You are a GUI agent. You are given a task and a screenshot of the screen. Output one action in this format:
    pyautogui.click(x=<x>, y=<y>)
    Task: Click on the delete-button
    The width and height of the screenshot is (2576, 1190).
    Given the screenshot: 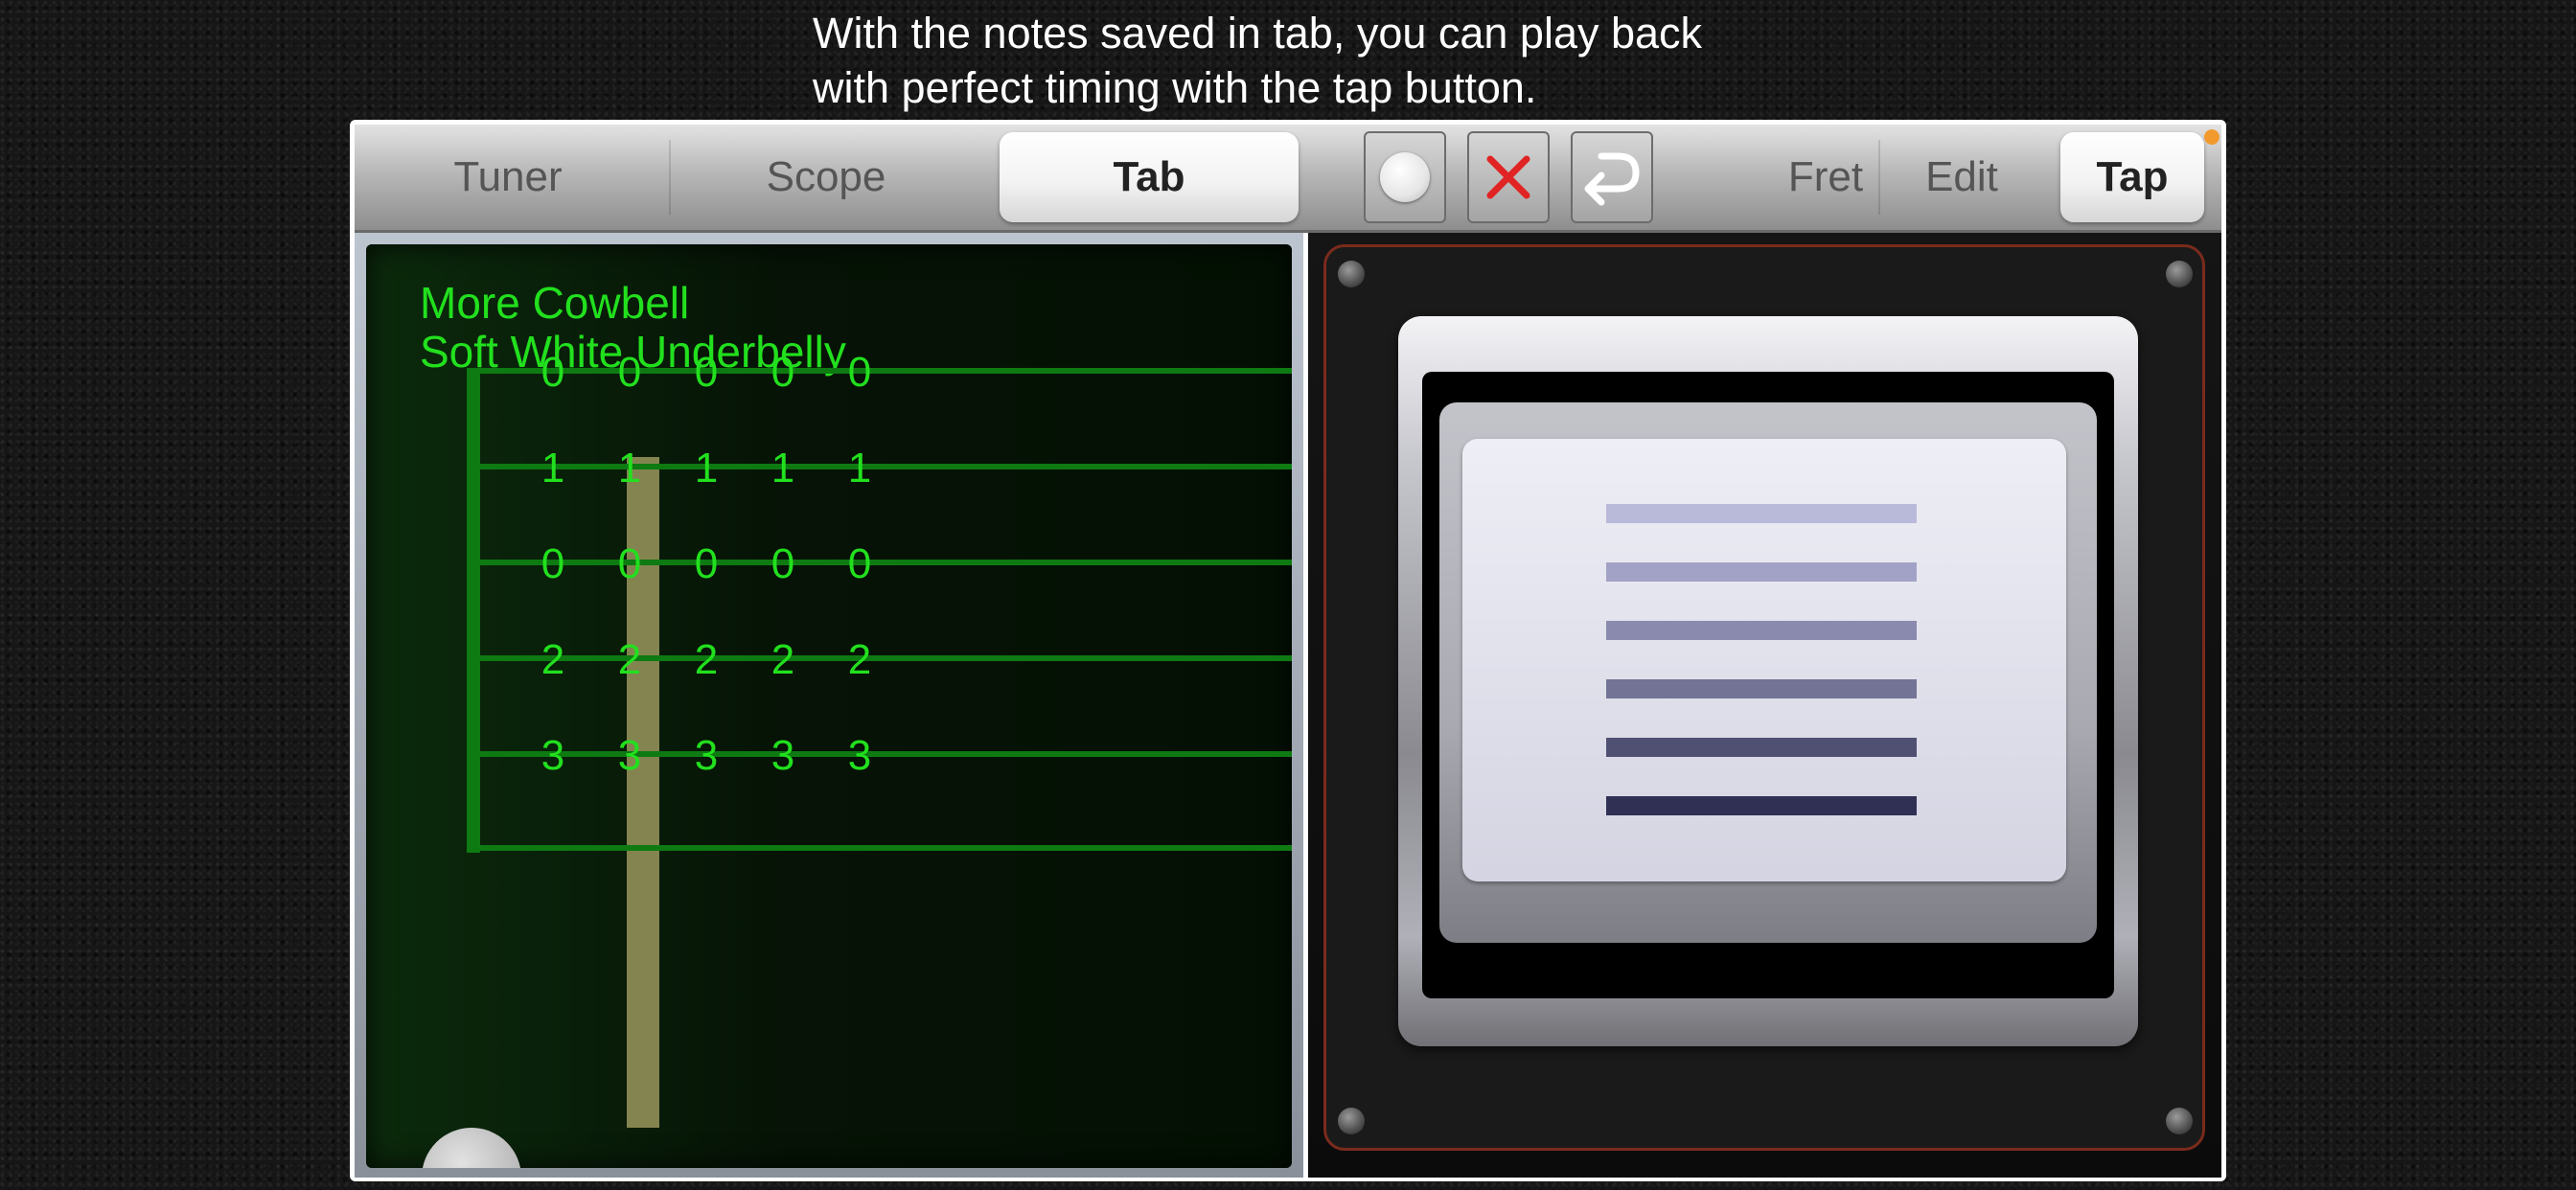 What is the action you would take?
    pyautogui.click(x=1508, y=177)
    